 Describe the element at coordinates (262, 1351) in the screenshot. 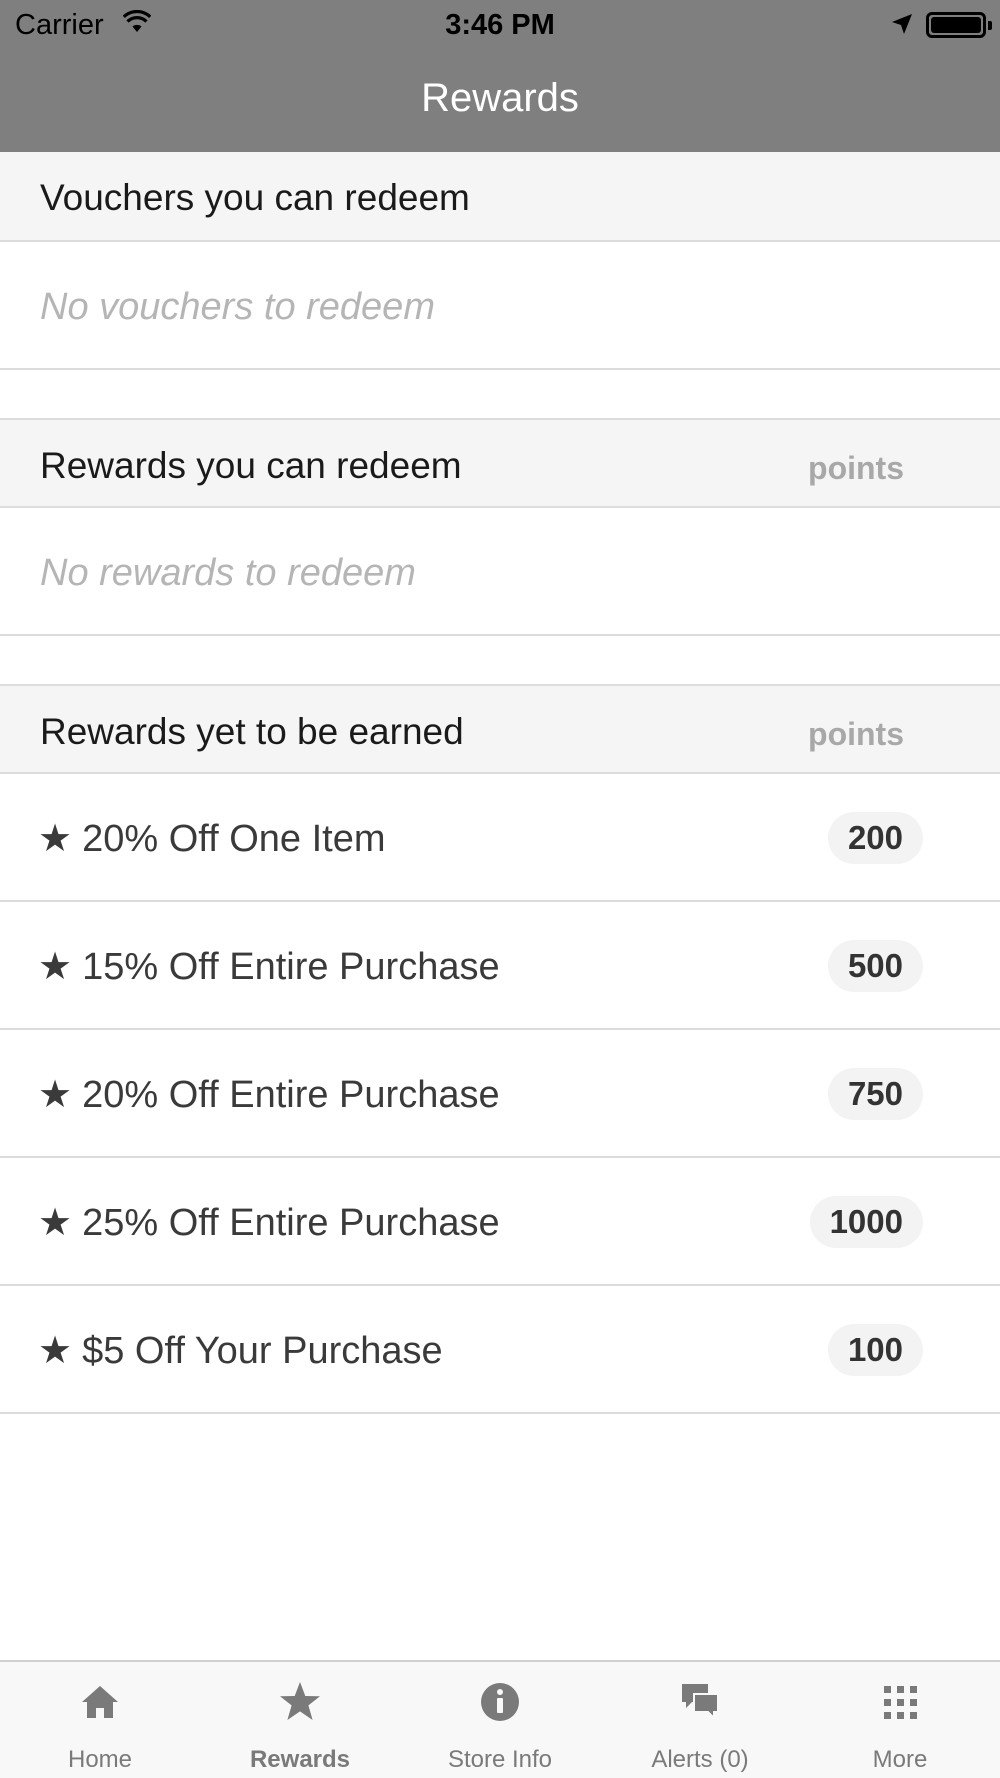

I see `reward-title: $5 Off Your Purchase` at that location.